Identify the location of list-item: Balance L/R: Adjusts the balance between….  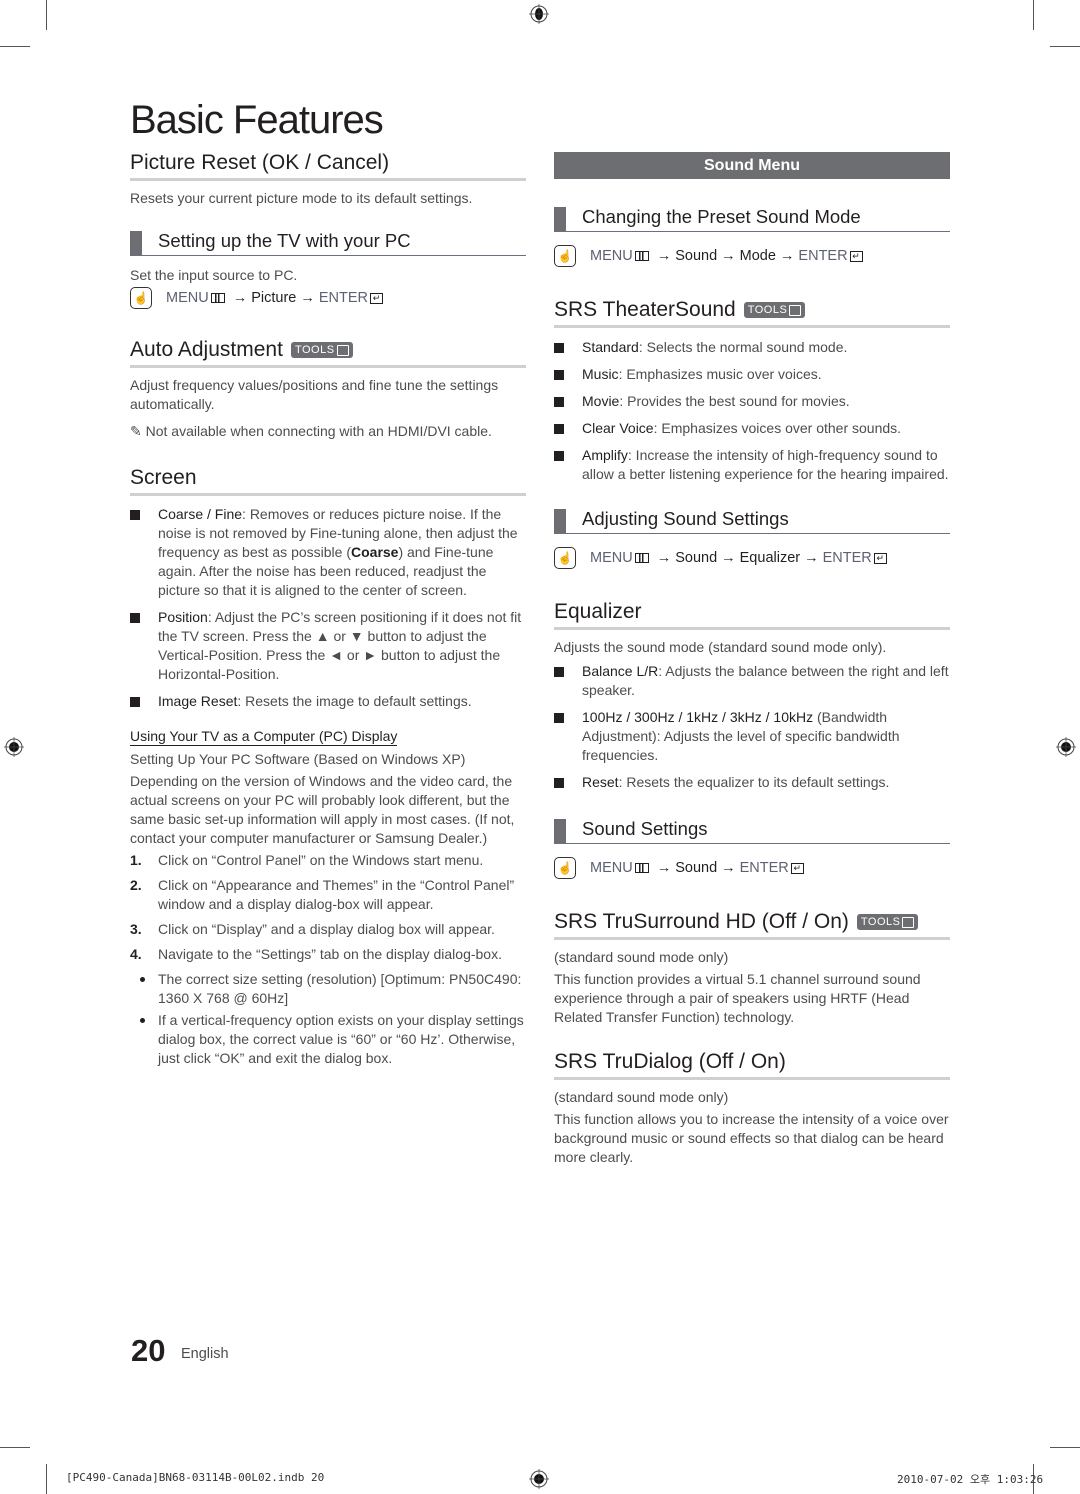
(752, 681).